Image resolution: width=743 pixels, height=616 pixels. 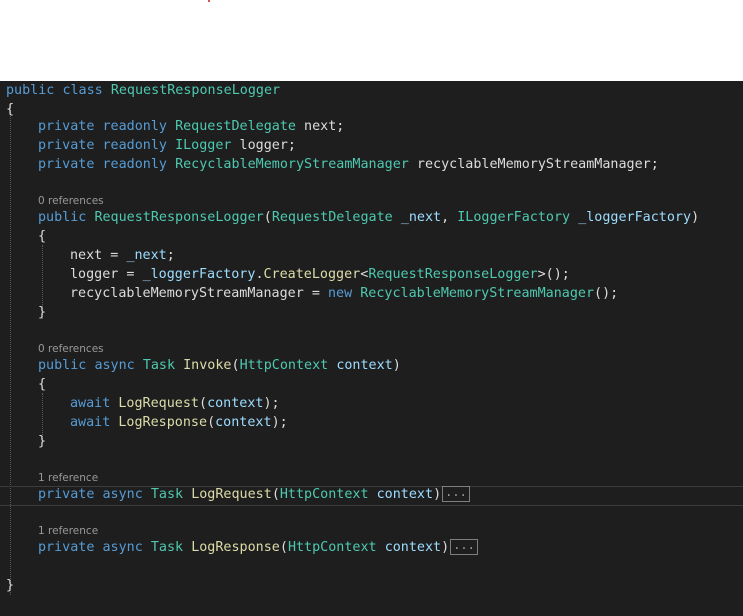 I want to click on param-type: RequestDelegate, so click(x=332, y=217).